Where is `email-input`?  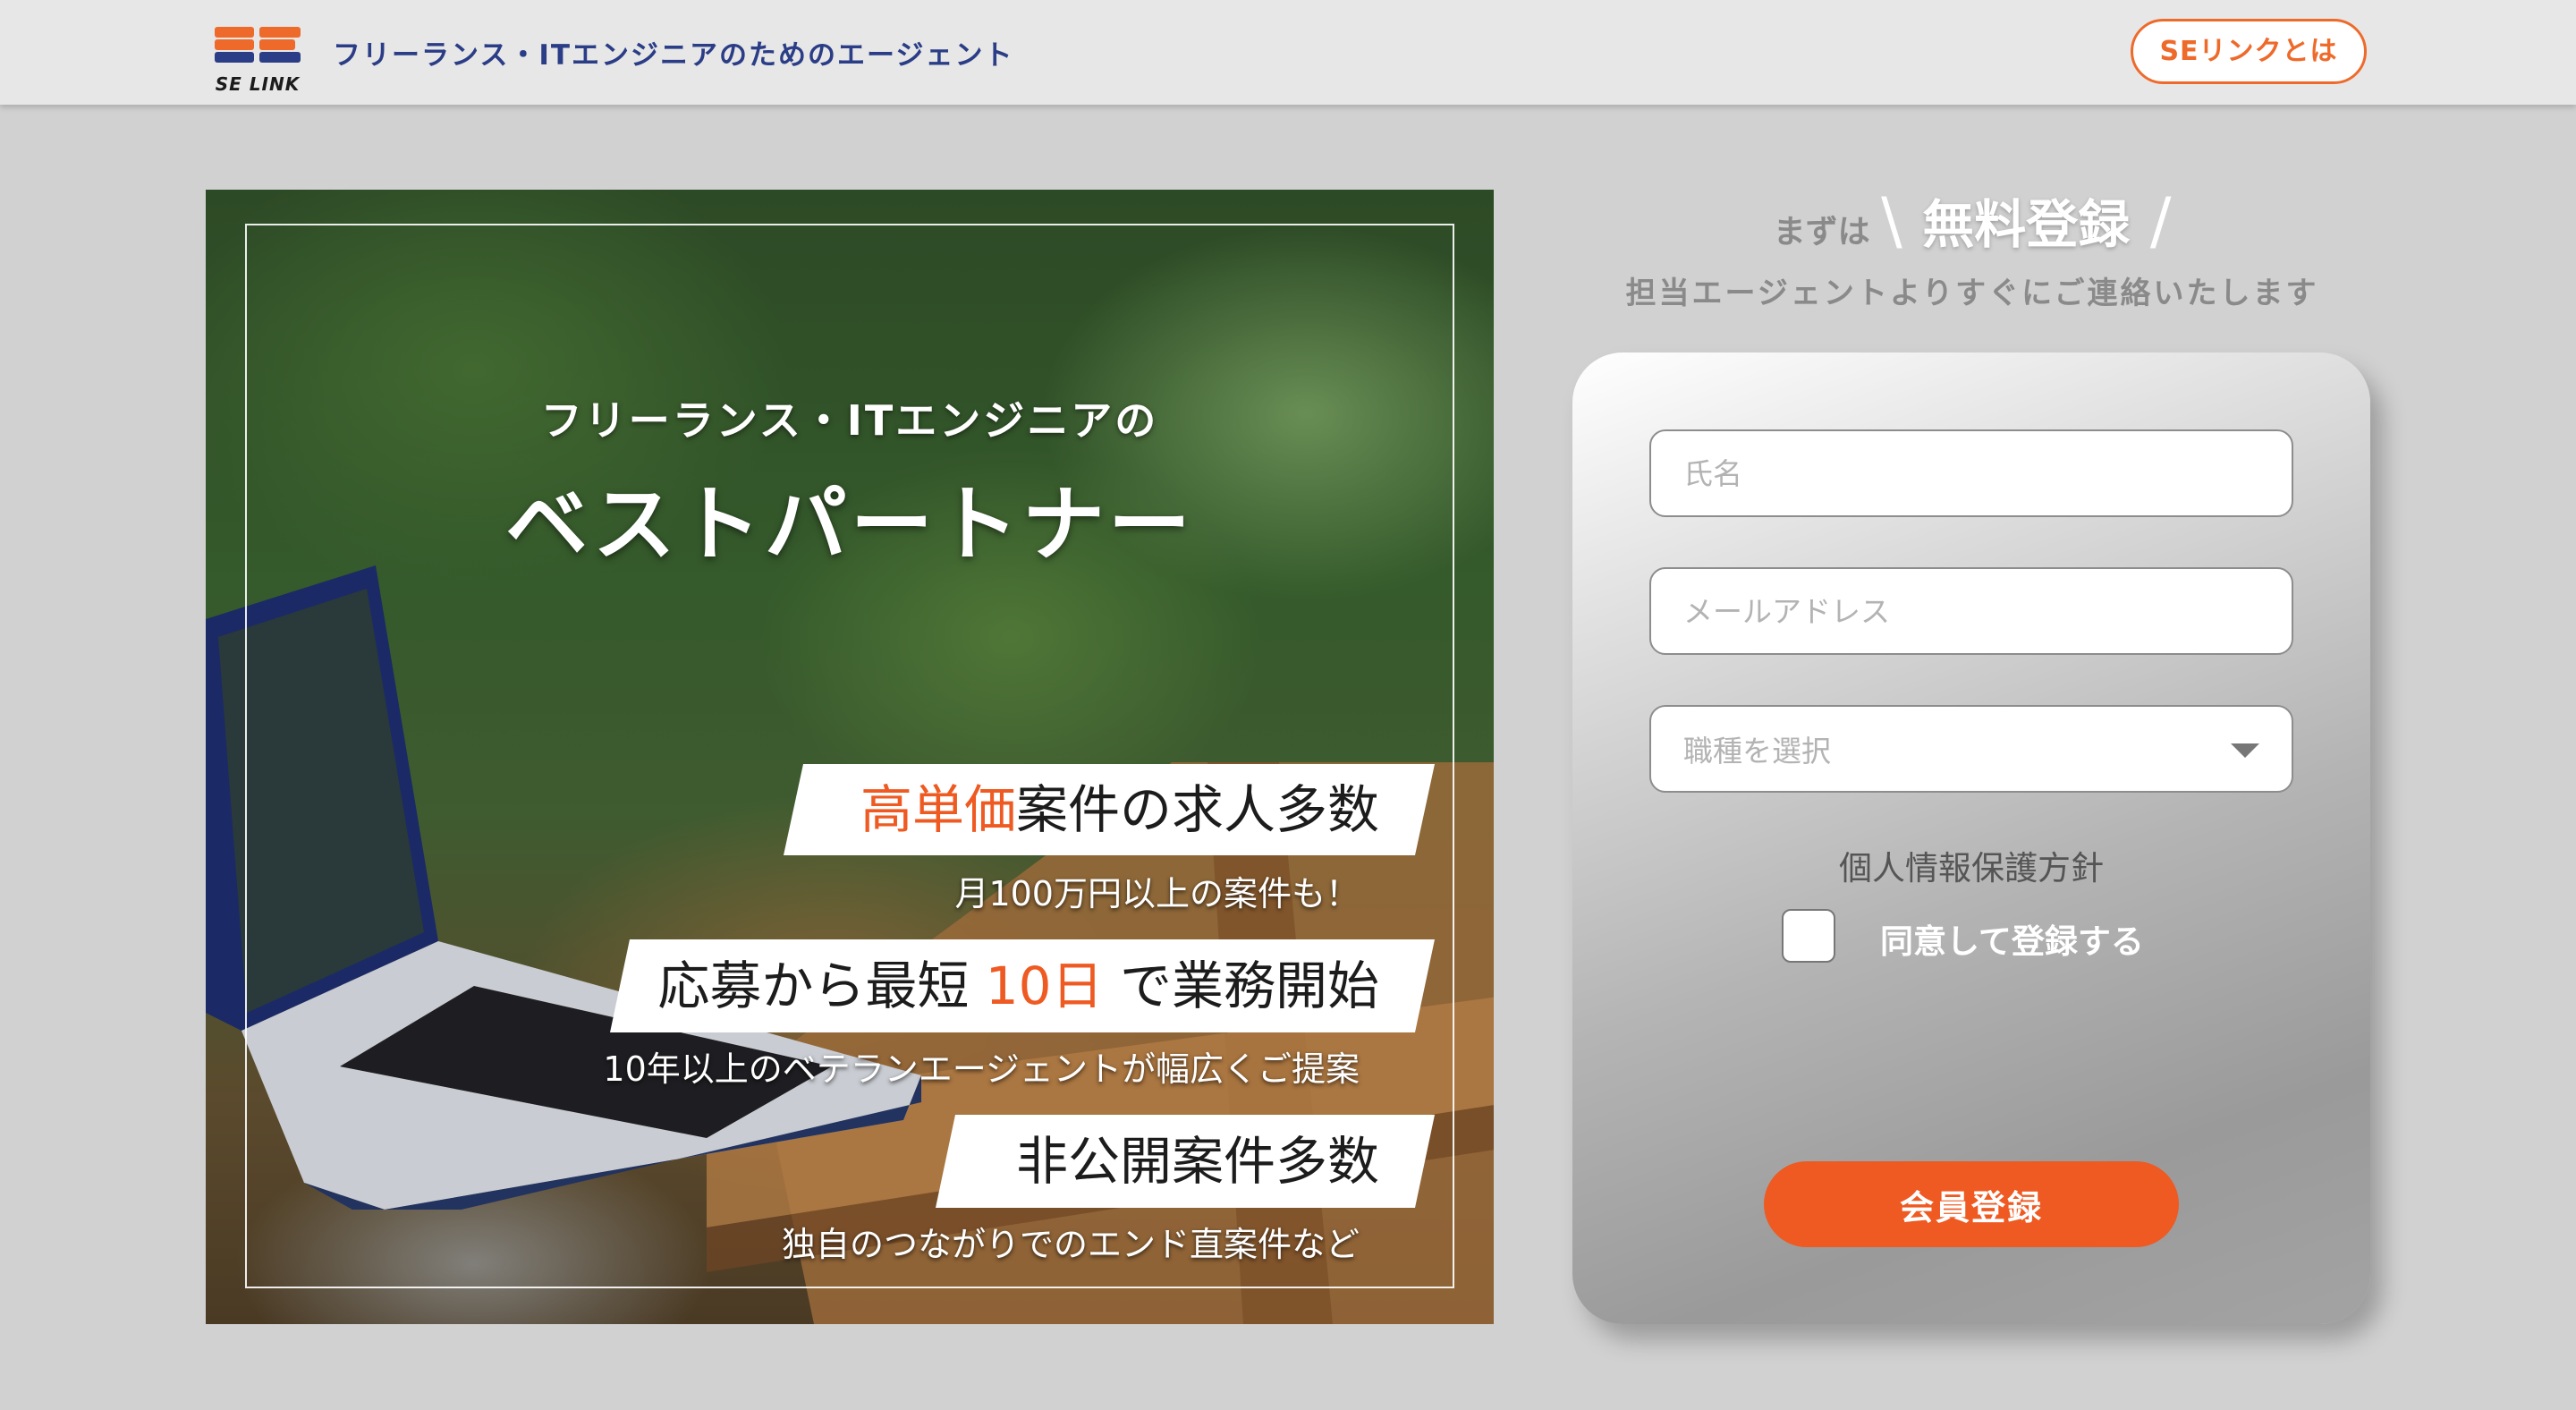 email-input is located at coordinates (1971, 611).